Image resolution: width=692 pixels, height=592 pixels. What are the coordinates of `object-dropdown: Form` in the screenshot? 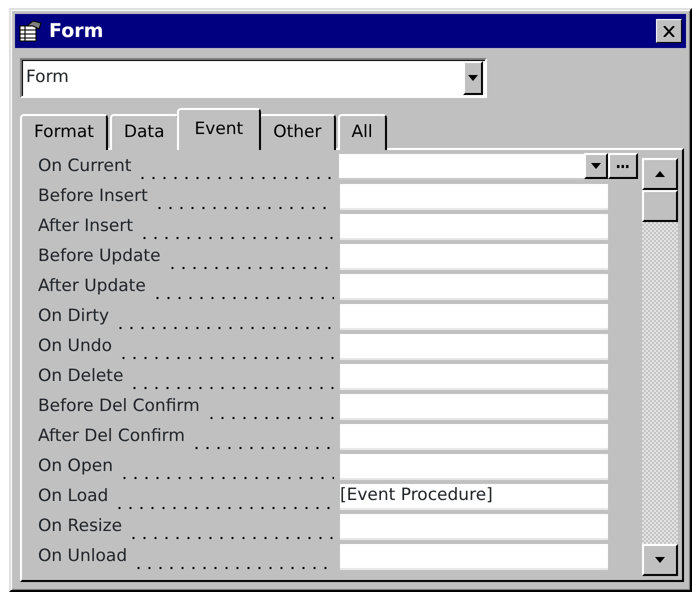 It's located at (253, 78).